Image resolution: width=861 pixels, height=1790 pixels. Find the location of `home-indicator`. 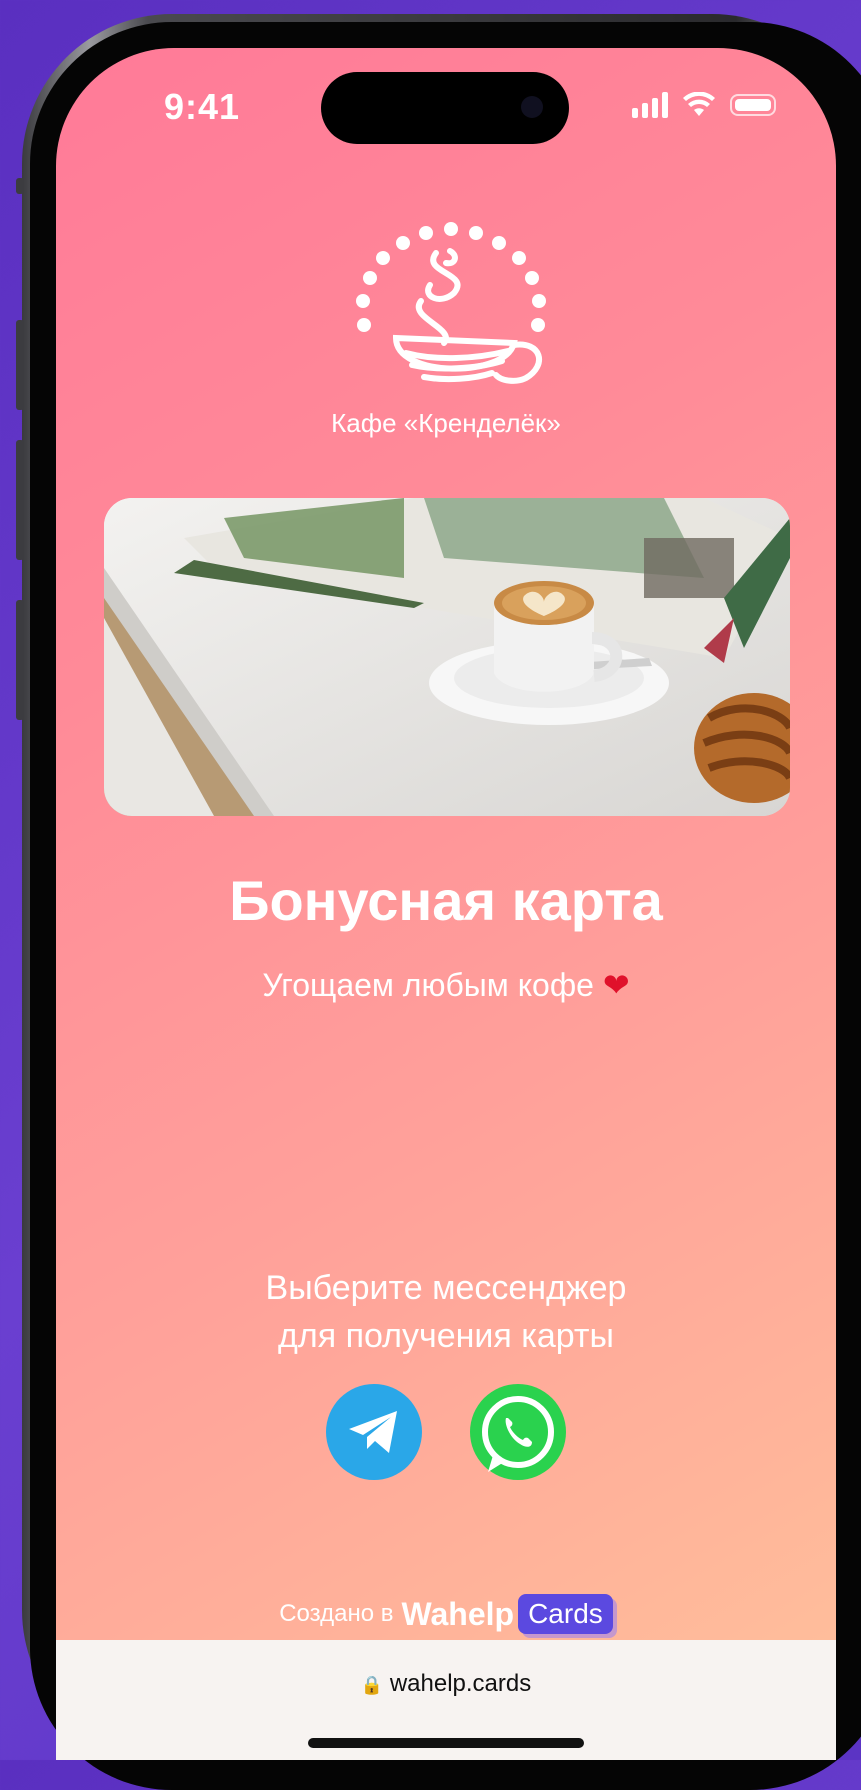

home-indicator is located at coordinates (446, 1743).